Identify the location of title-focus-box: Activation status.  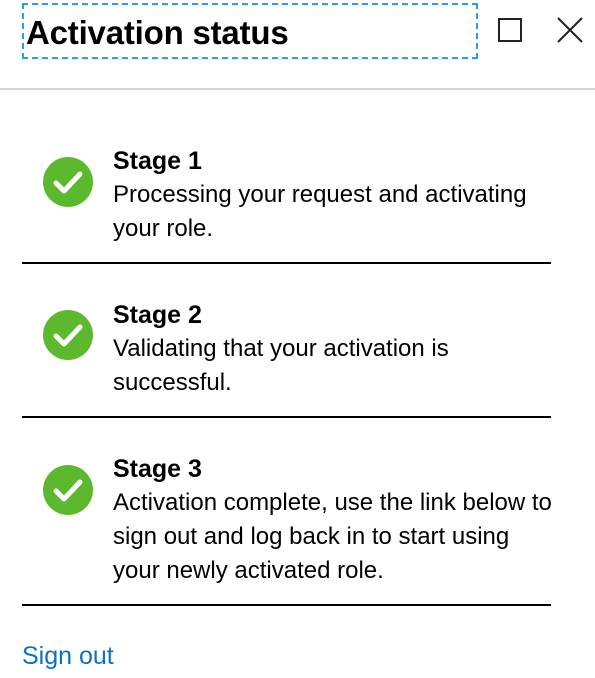
(250, 31).